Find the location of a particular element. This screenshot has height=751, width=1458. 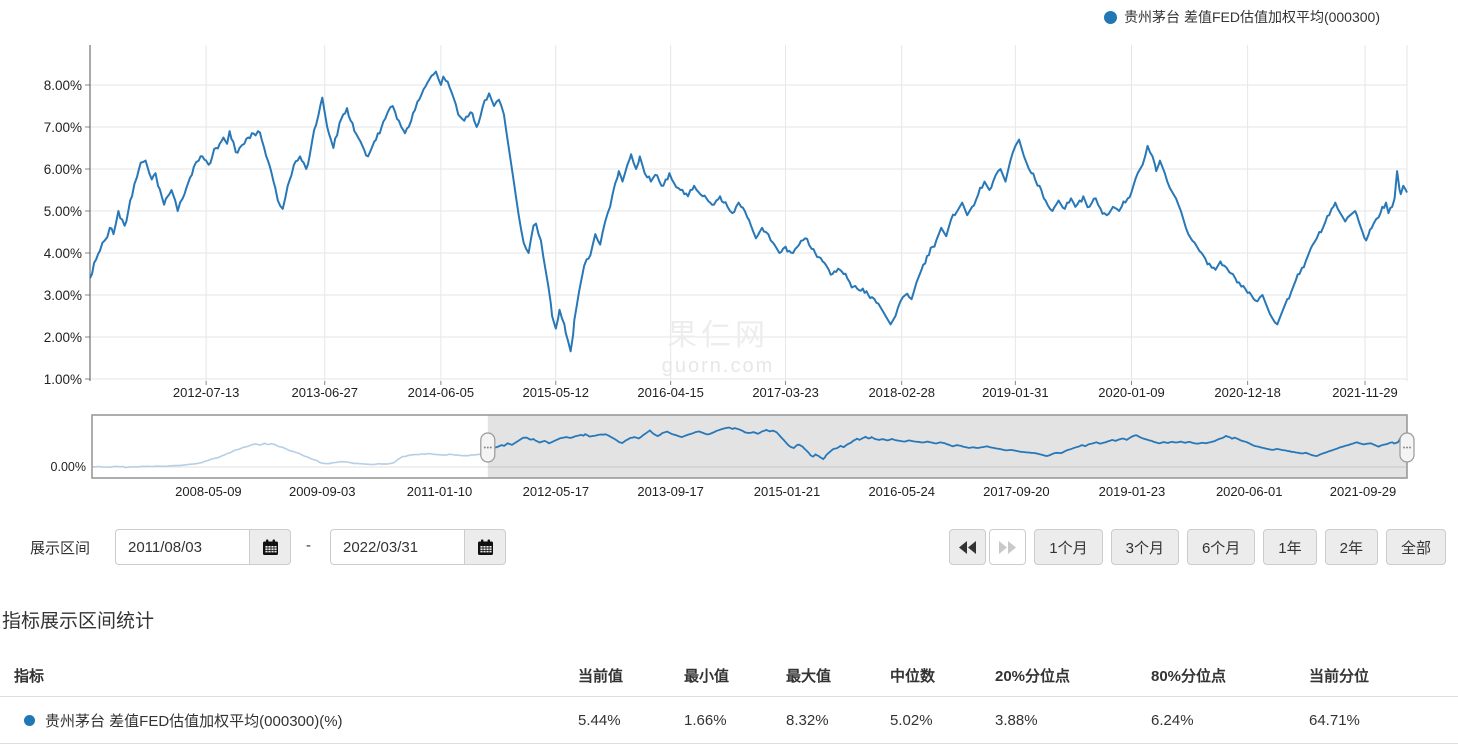

y-axis-label: 2.00% is located at coordinates (63, 337).